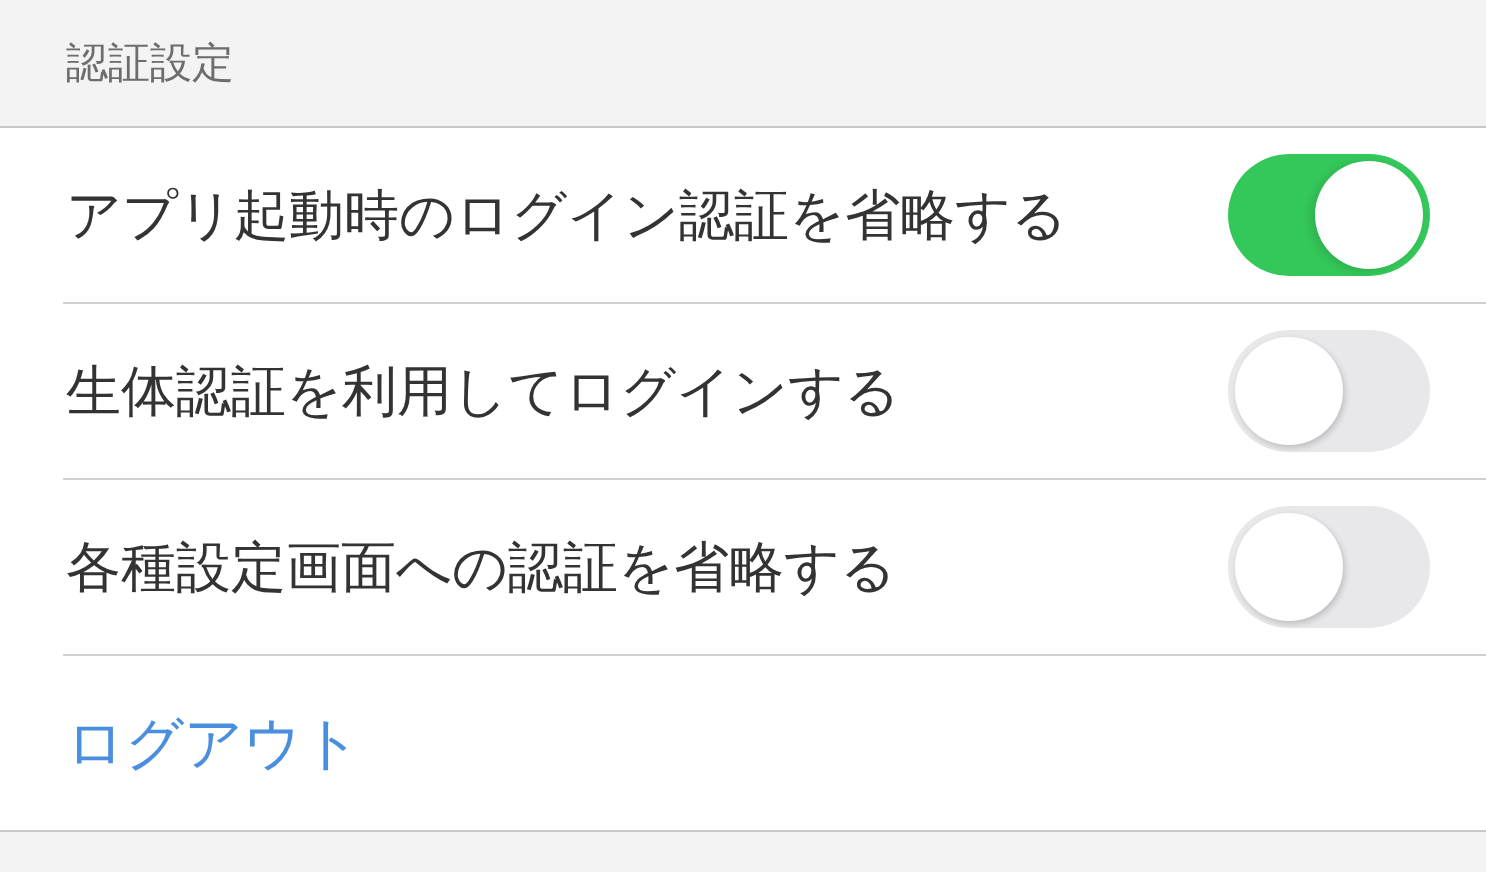 The width and height of the screenshot is (1486, 872). Describe the element at coordinates (213, 743) in the screenshot. I see `logout-link: ログアウト` at that location.